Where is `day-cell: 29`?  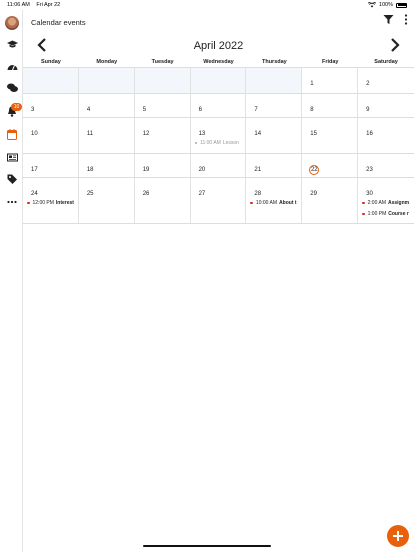 day-cell: 29 is located at coordinates (330, 200).